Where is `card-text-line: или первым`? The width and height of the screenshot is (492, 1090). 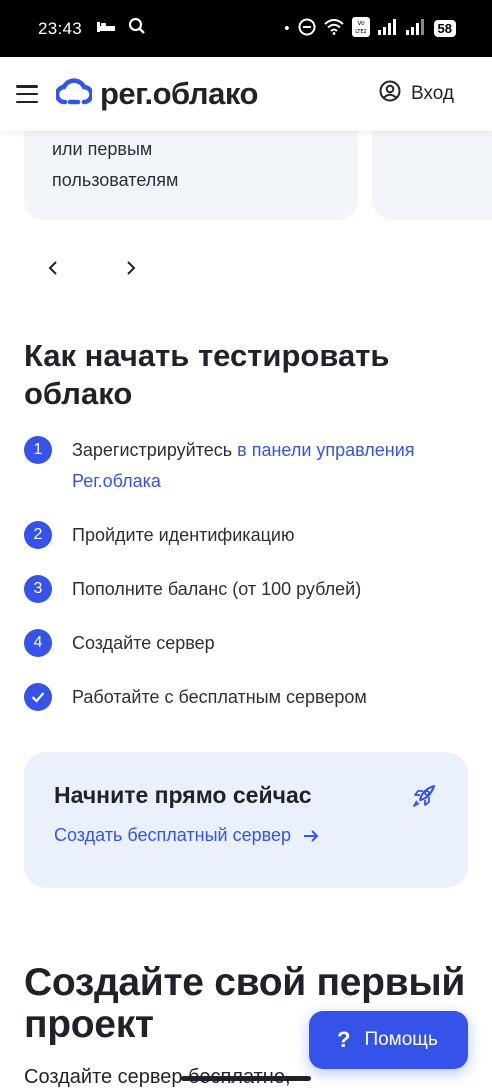
card-text-line: или первым is located at coordinates (102, 149).